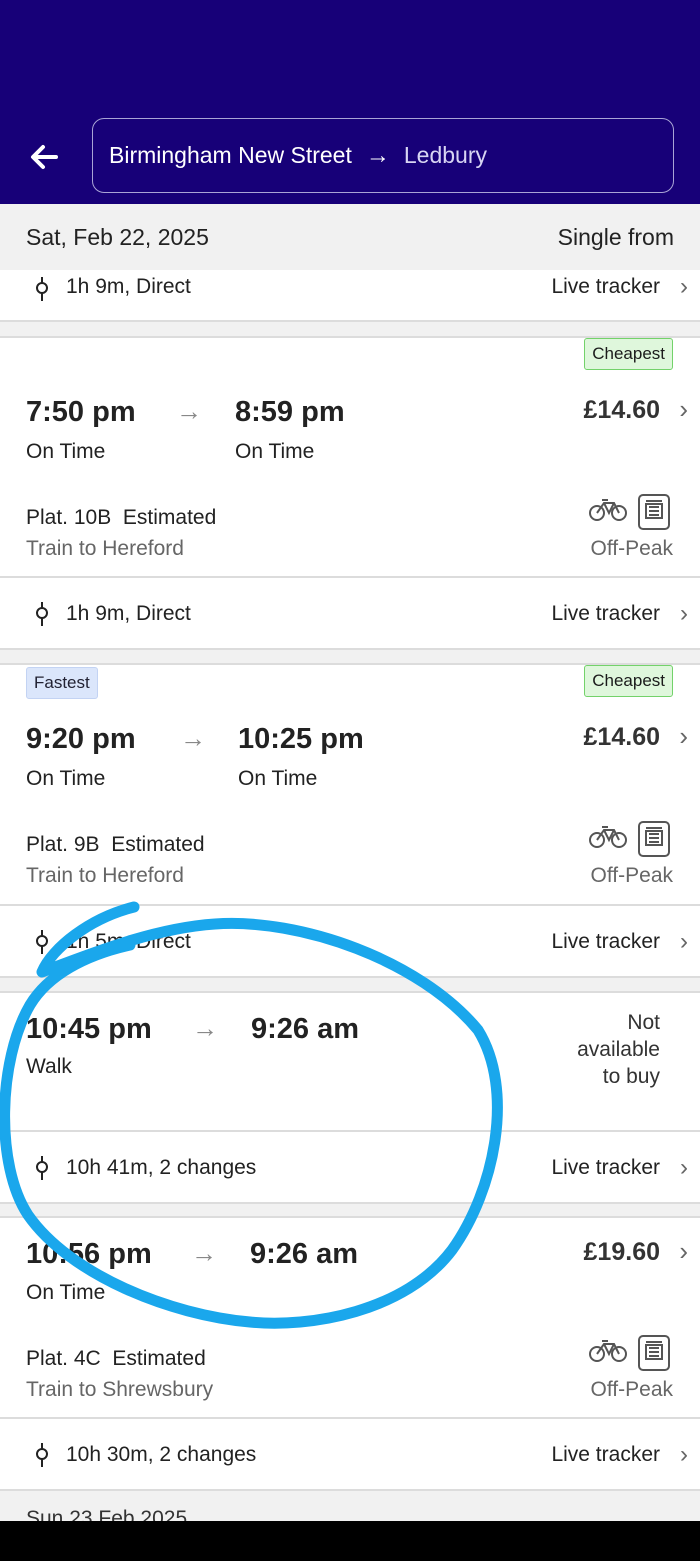 The height and width of the screenshot is (1561, 700). I want to click on departure-time: 10:45 pm, so click(89, 1029).